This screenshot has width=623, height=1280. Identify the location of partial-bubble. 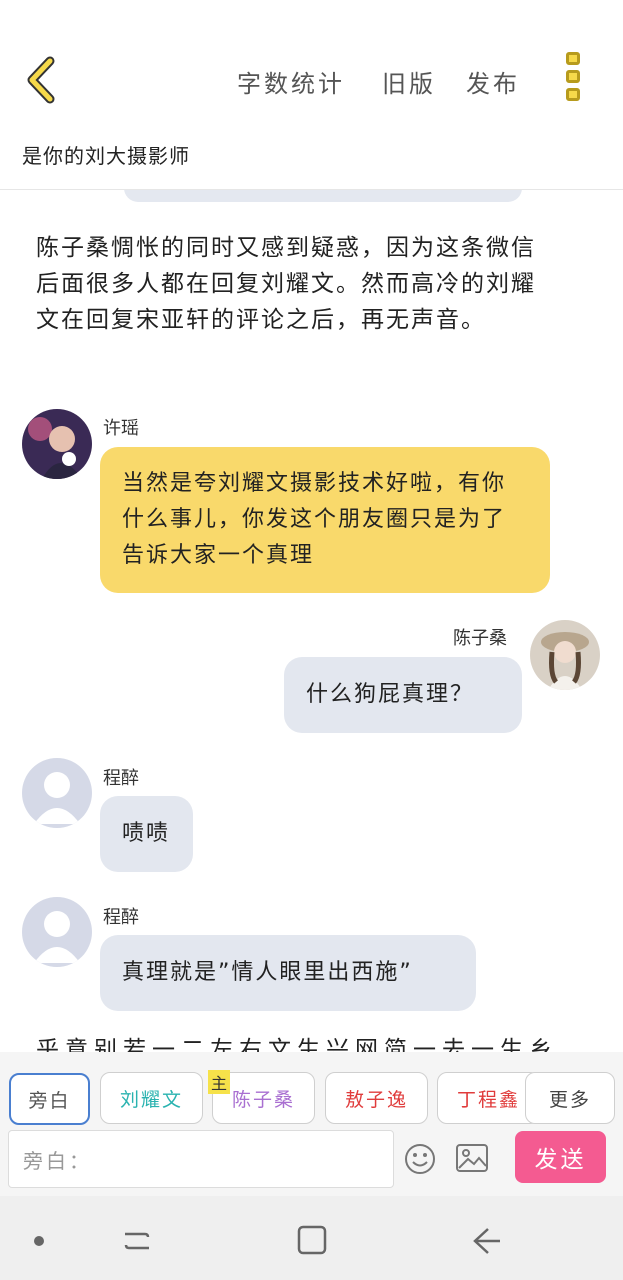
(323, 196).